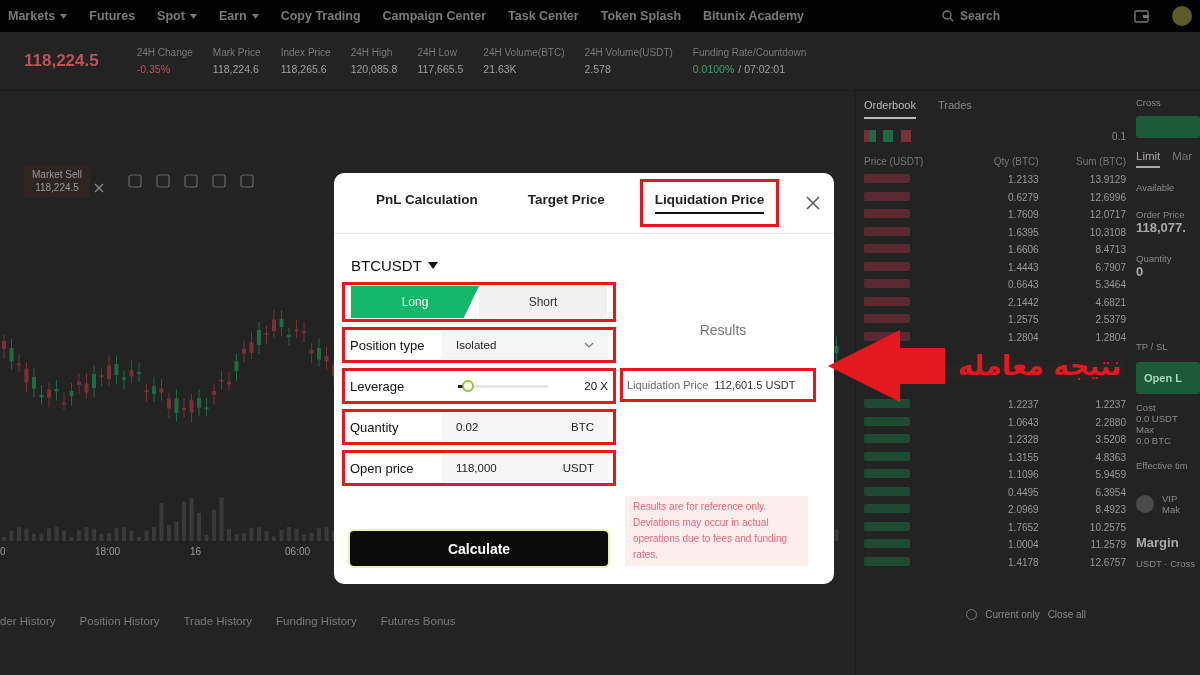  What do you see at coordinates (232, 16) in the screenshot?
I see `nav-link: Earn` at bounding box center [232, 16].